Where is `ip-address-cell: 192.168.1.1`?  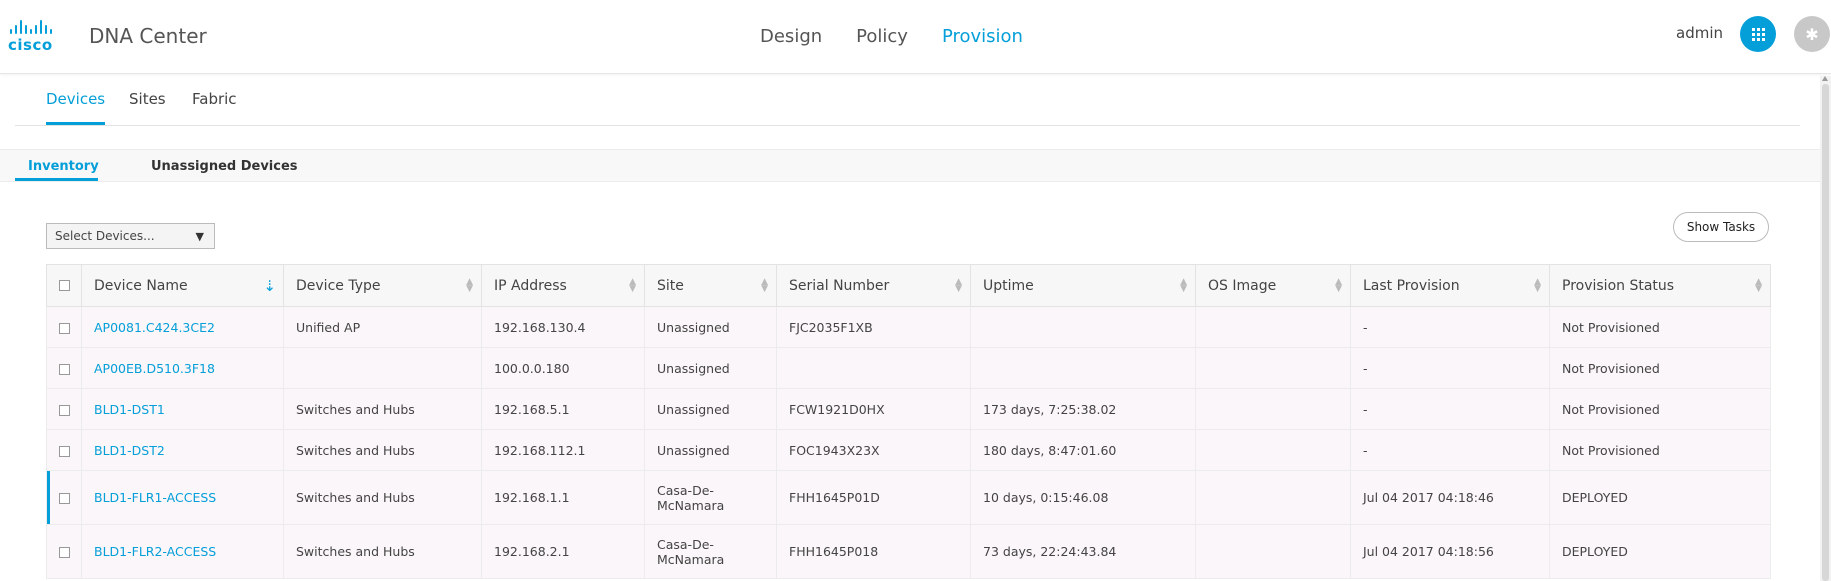
ip-address-cell: 192.168.1.1 is located at coordinates (563, 497).